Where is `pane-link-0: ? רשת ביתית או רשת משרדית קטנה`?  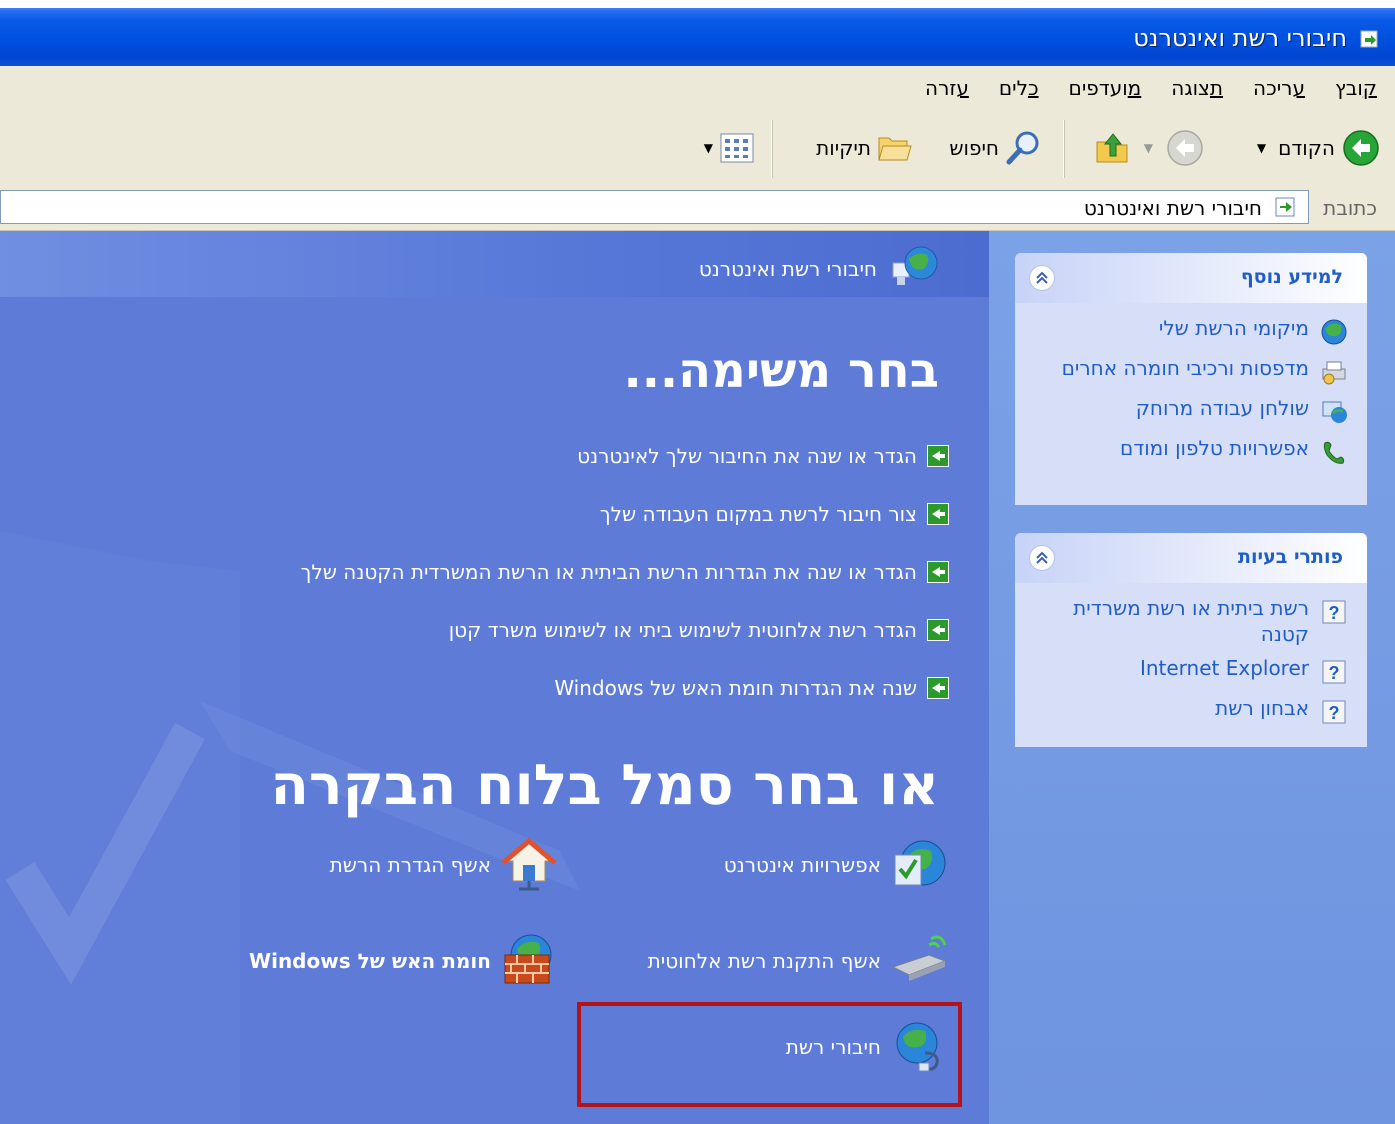 pane-link-0: ? רשת ביתית או רשת משרדית קטנה is located at coordinates (1188, 621).